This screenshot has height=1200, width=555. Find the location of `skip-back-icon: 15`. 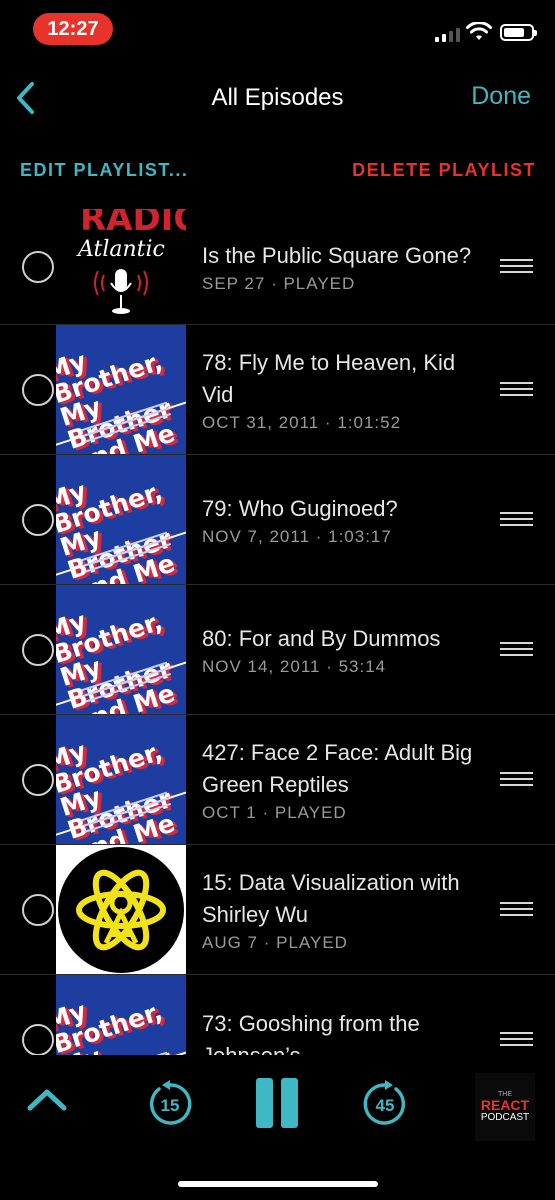

skip-back-icon: 15 is located at coordinates (170, 1102).